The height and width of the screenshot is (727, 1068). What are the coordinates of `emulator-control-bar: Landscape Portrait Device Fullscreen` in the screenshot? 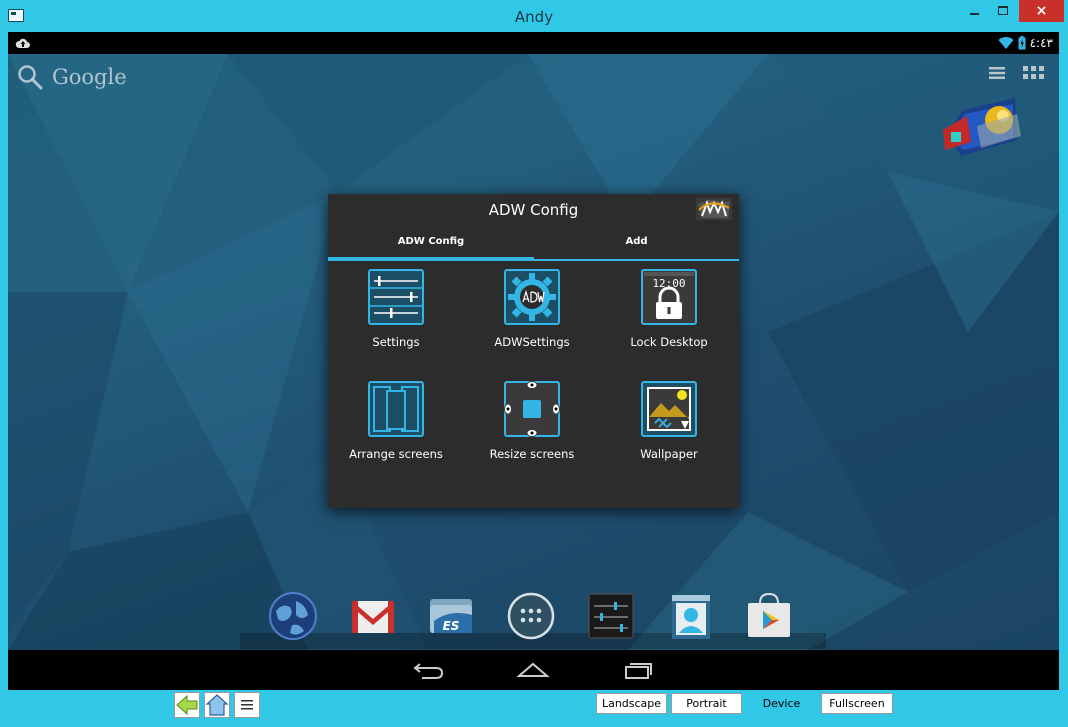 It's located at (534, 708).